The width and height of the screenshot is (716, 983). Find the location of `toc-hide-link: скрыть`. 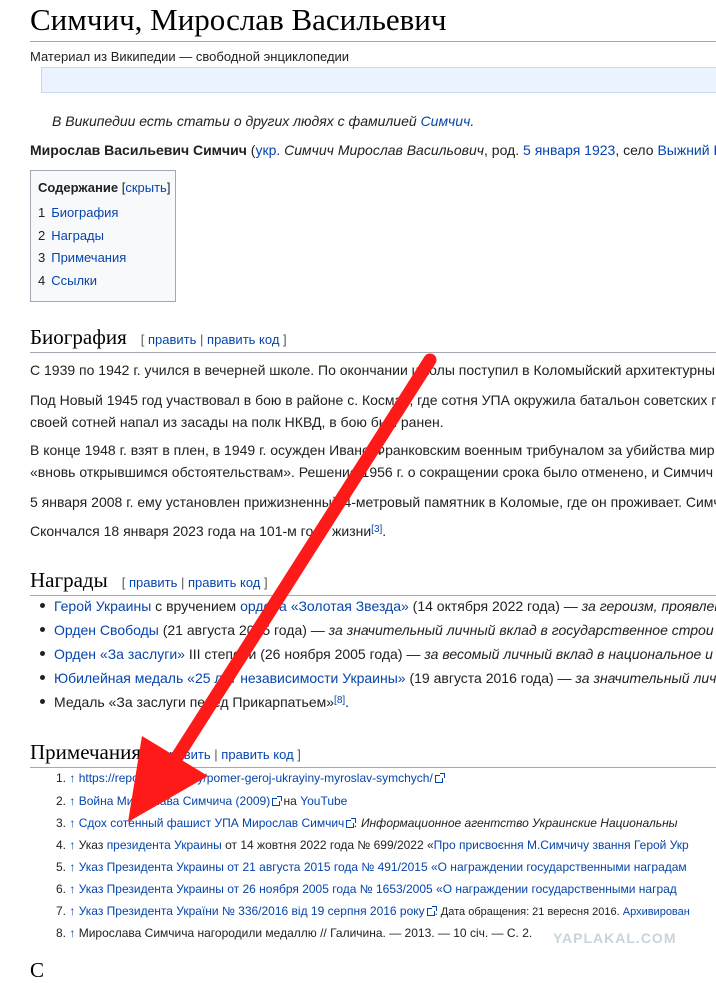

toc-hide-link: скрыть is located at coordinates (146, 187).